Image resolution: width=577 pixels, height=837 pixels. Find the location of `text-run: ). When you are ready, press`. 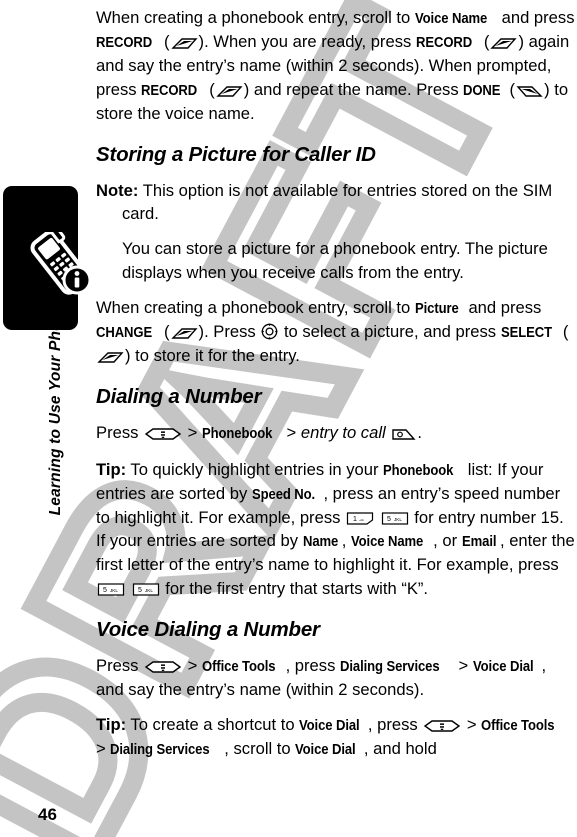

text-run: ). When you are ready, press is located at coordinates (307, 42).